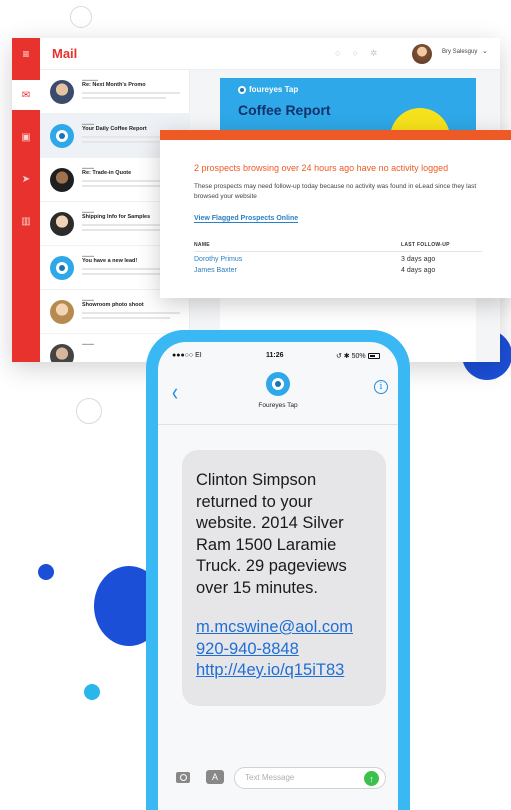 This screenshot has height=810, width=511. What do you see at coordinates (348, 106) in the screenshot?
I see `coffee-report-banner: foureyes Tap Coffee Report` at bounding box center [348, 106].